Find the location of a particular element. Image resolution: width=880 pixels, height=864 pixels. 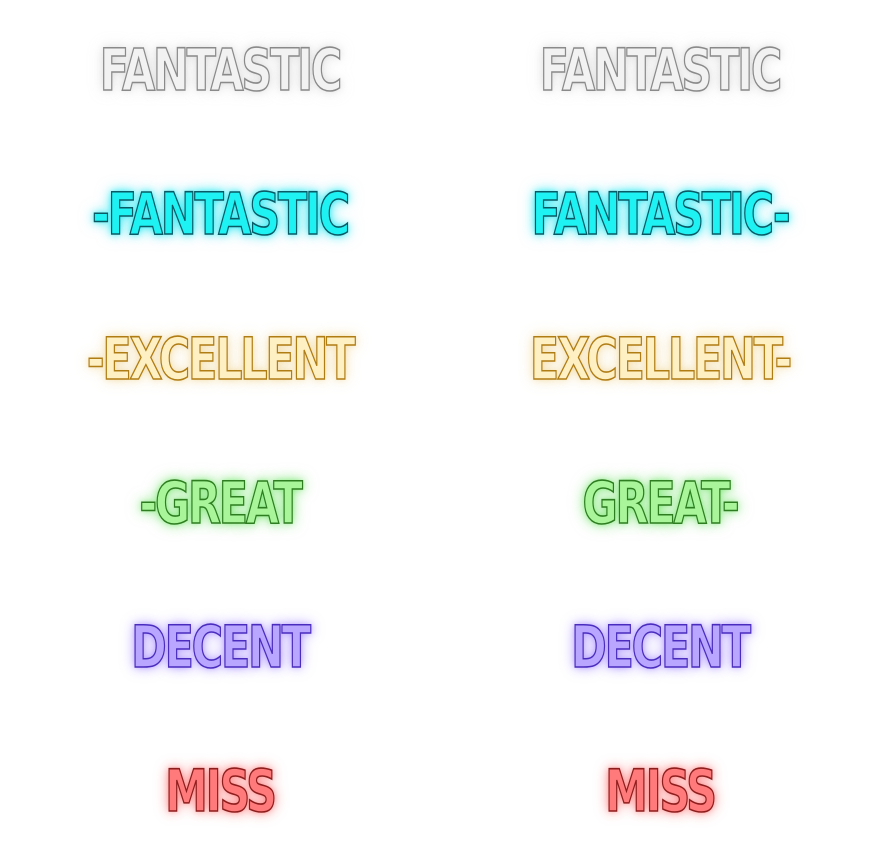

judgment-miss-right: MISS is located at coordinates (661, 791).